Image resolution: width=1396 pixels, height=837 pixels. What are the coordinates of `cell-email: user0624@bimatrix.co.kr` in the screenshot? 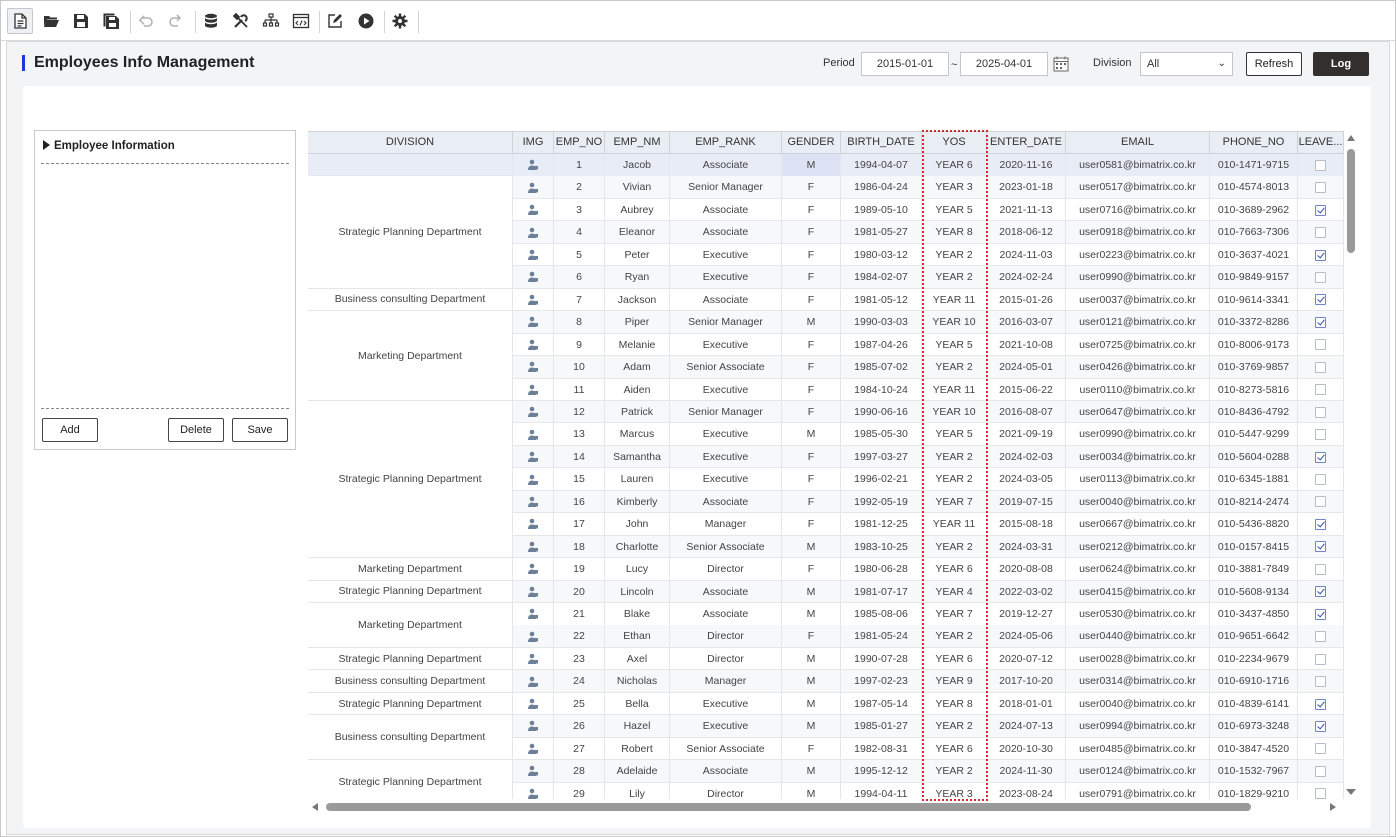 It's located at (1138, 569).